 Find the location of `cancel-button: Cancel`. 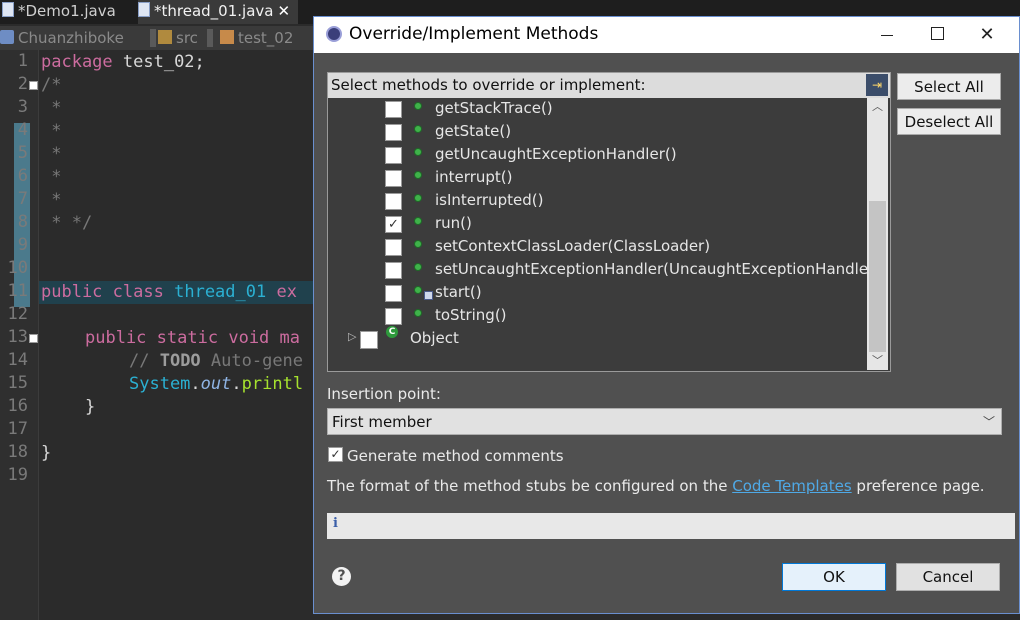

cancel-button: Cancel is located at coordinates (948, 577).